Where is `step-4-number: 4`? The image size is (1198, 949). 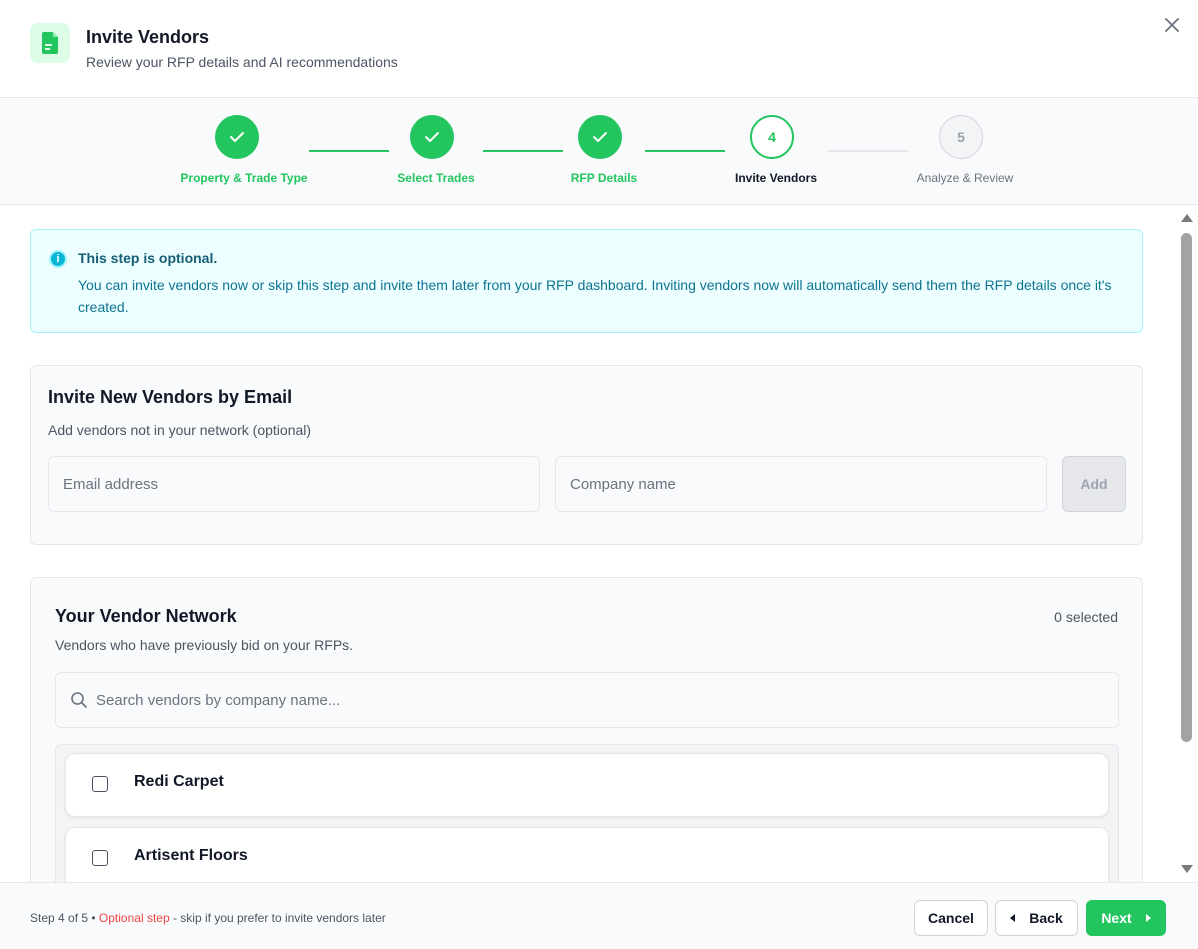 step-4-number: 4 is located at coordinates (772, 137).